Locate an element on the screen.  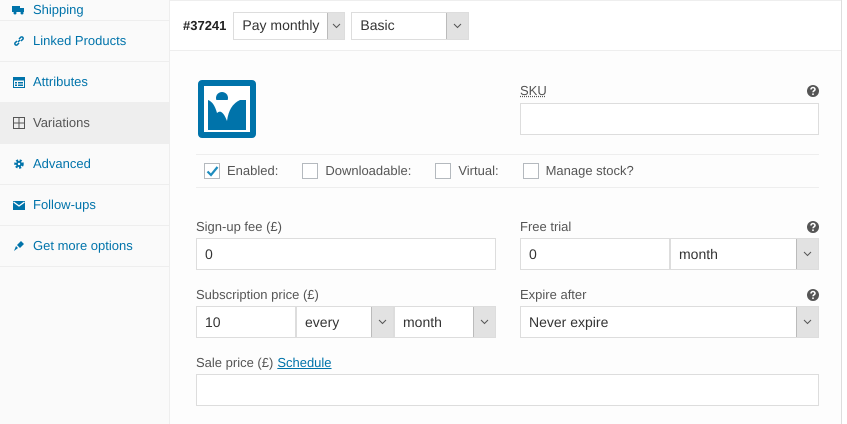
field-label: Sign-up fee (£) is located at coordinates (239, 227).